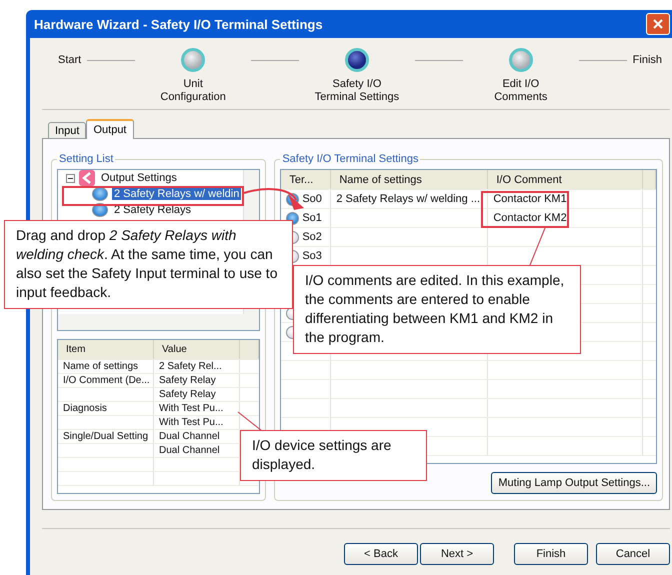 The height and width of the screenshot is (575, 672). I want to click on group-title: Safety I/O Terminal Settings, so click(350, 159).